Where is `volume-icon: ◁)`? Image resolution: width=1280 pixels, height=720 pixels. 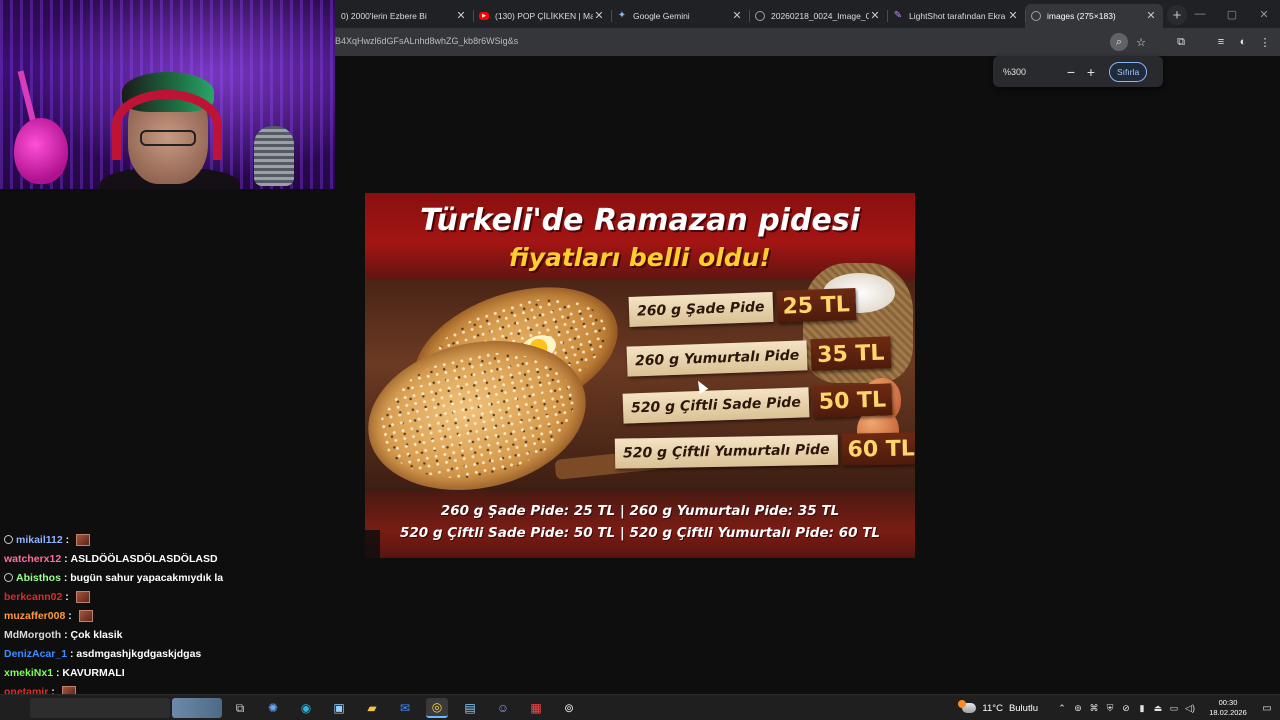
volume-icon: ◁) is located at coordinates (1190, 708).